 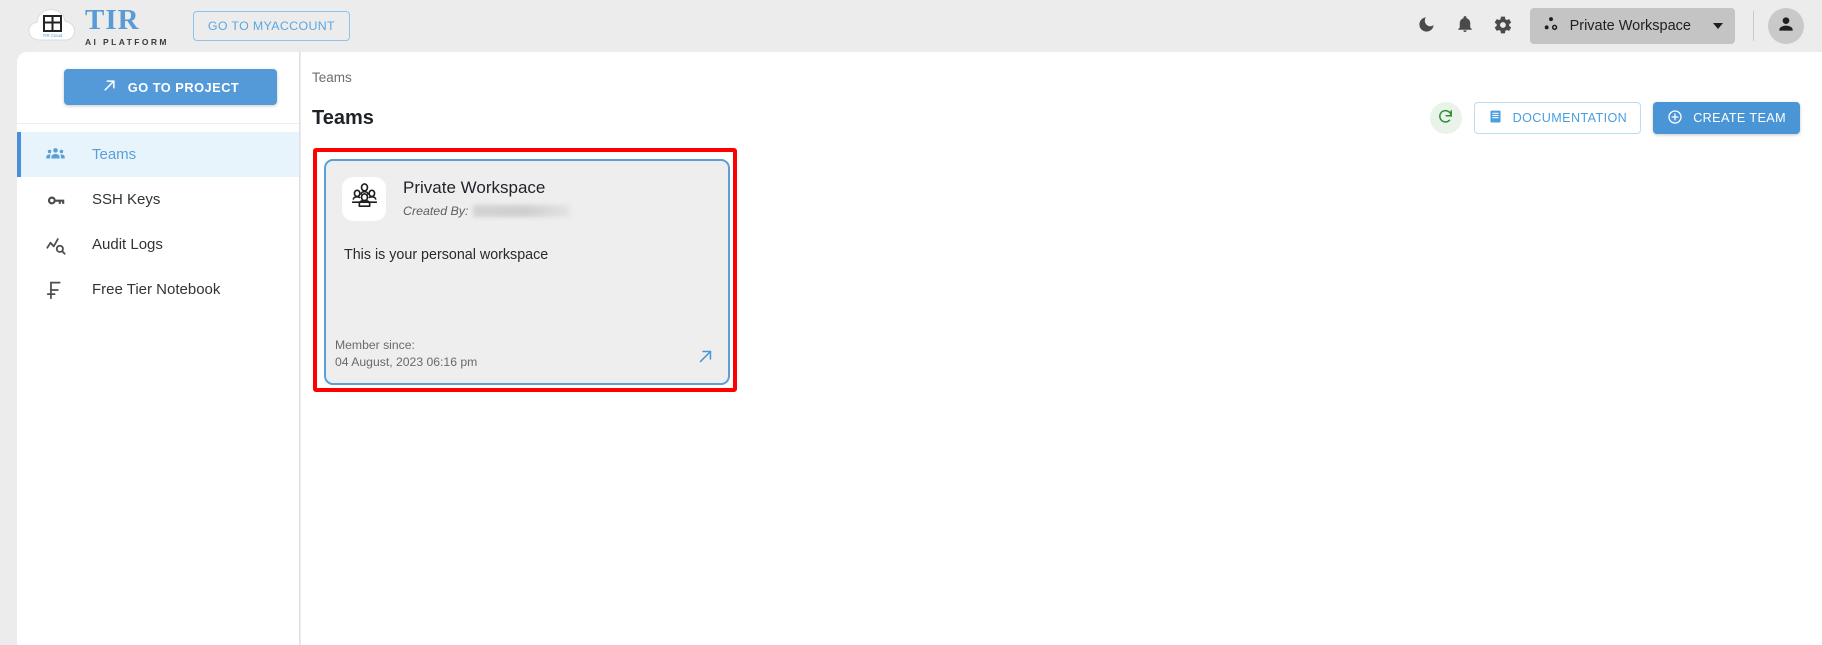 What do you see at coordinates (436, 211) in the screenshot?
I see `created-by-label: Created By:` at bounding box center [436, 211].